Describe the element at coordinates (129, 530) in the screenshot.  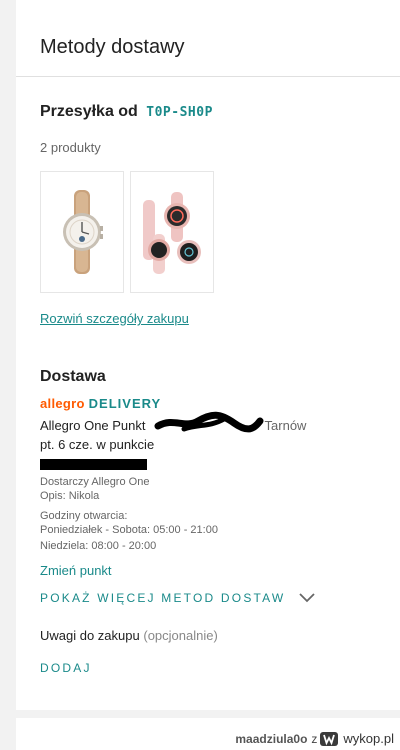
I see `opening-hours-weekdays: Poniedziałek - Sobota: 05:00 - 21:00` at that location.